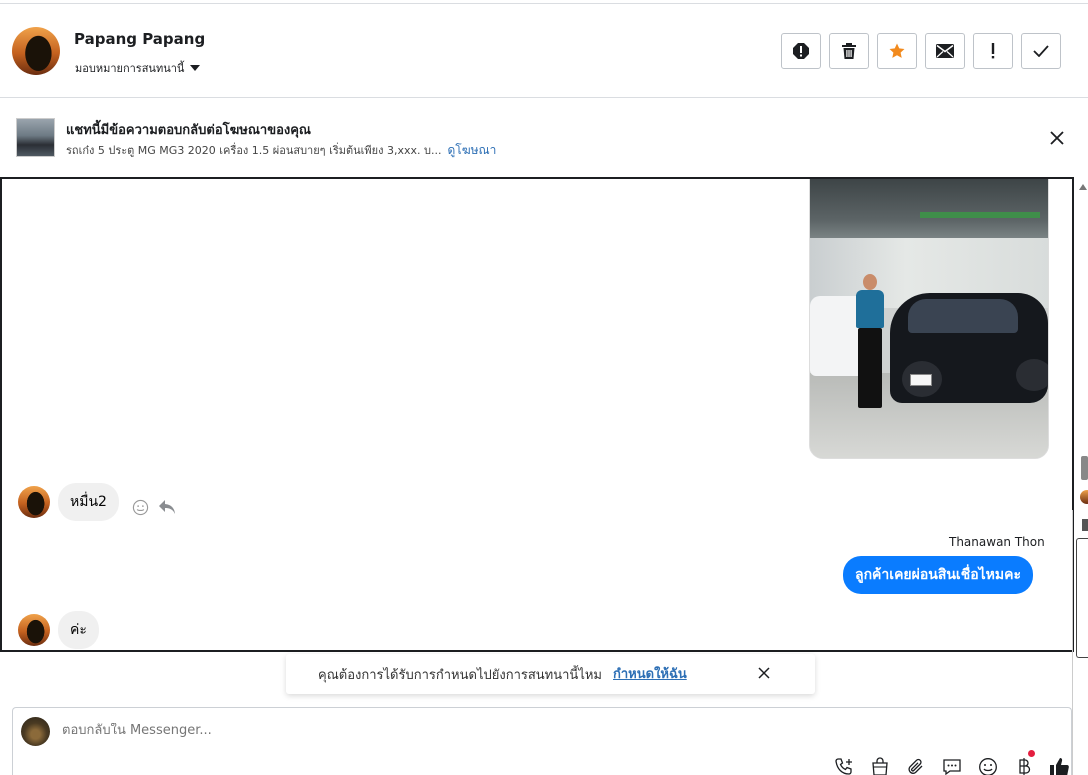 This screenshot has height=775, width=1088. I want to click on exclamation-icon, so click(993, 51).